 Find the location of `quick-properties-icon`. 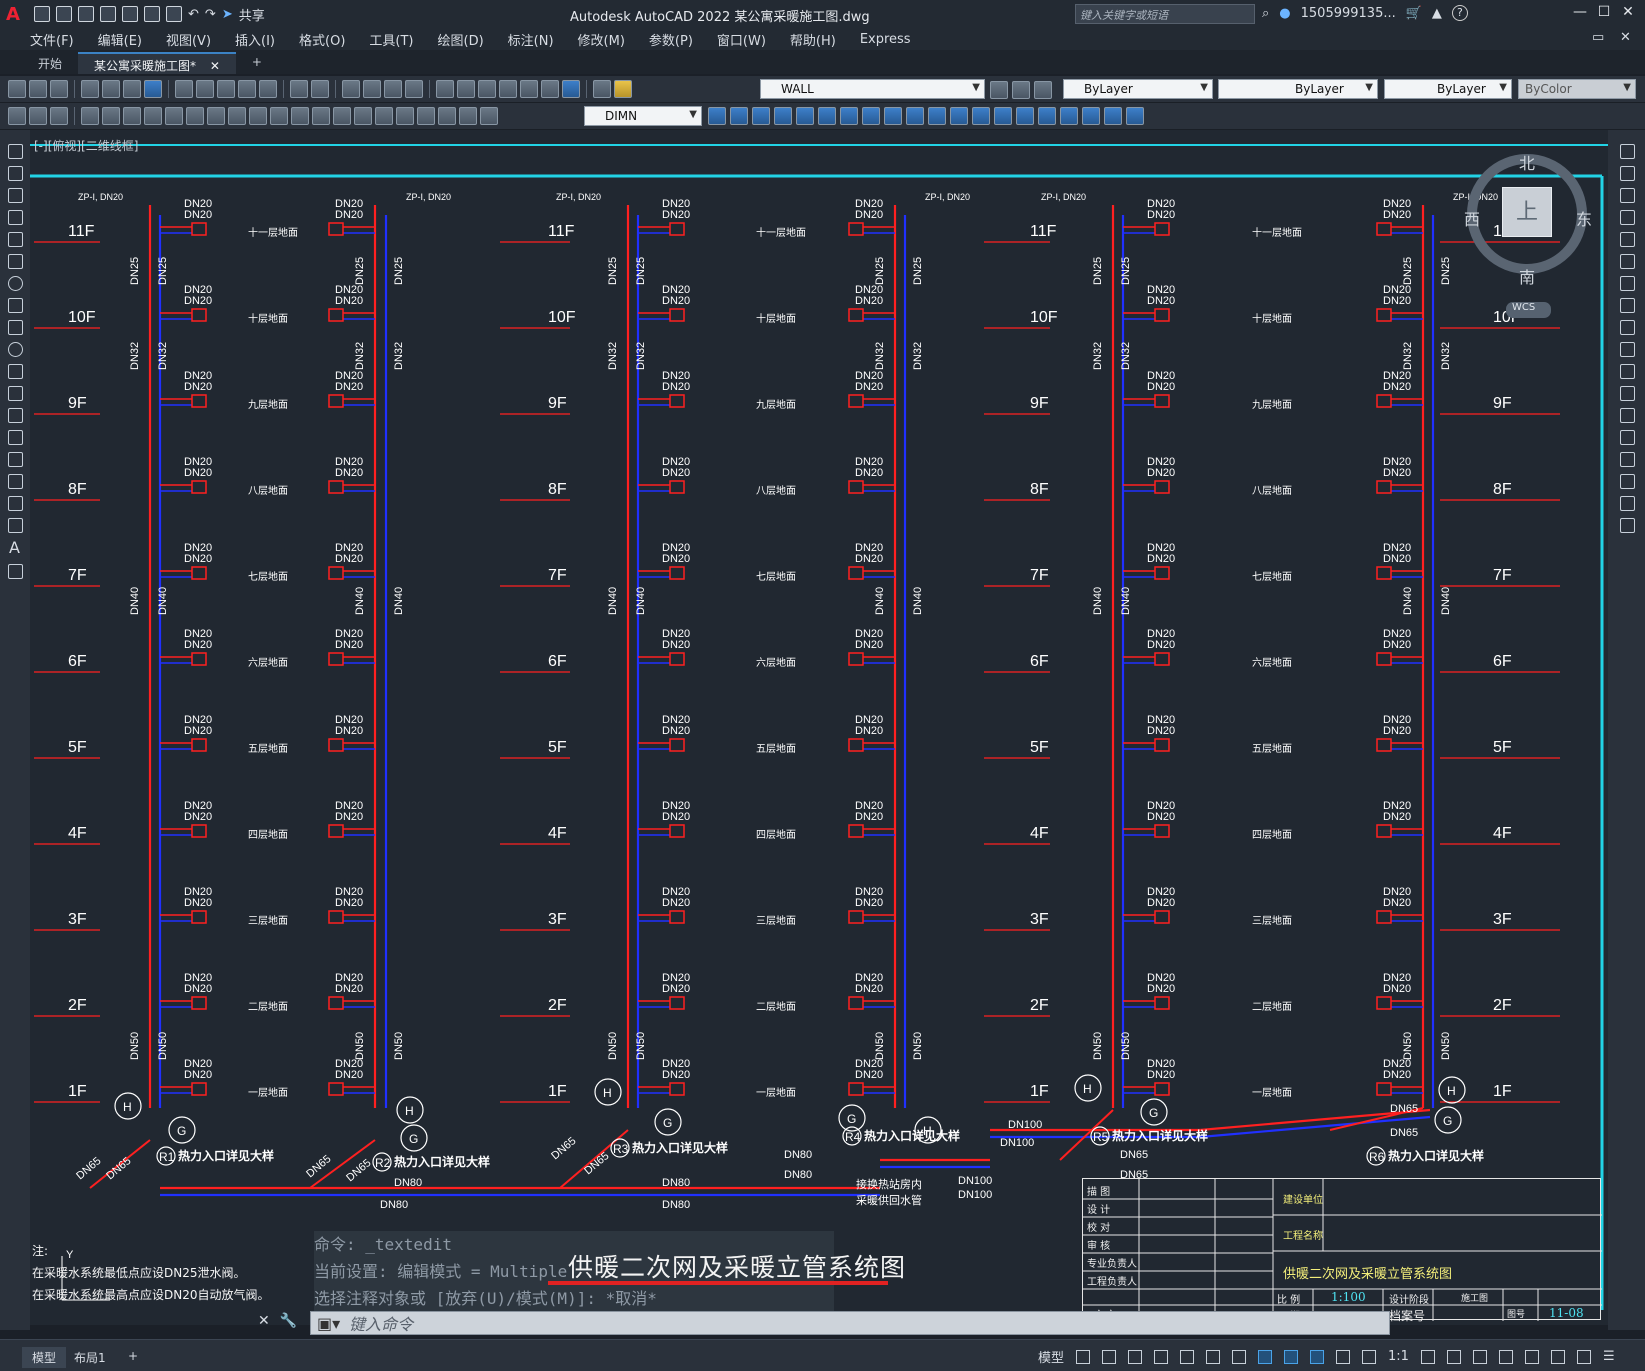

quick-properties-icon is located at coordinates (1505, 1356).